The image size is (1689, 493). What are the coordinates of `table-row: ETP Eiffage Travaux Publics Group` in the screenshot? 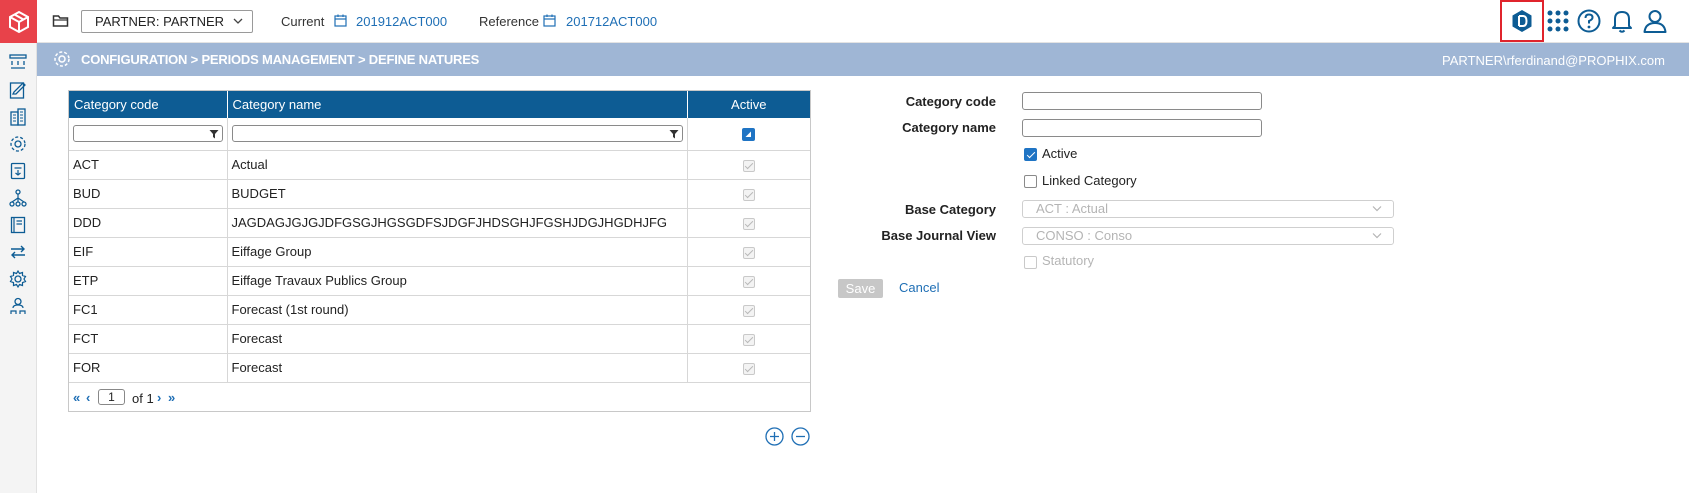 It's located at (439, 281).